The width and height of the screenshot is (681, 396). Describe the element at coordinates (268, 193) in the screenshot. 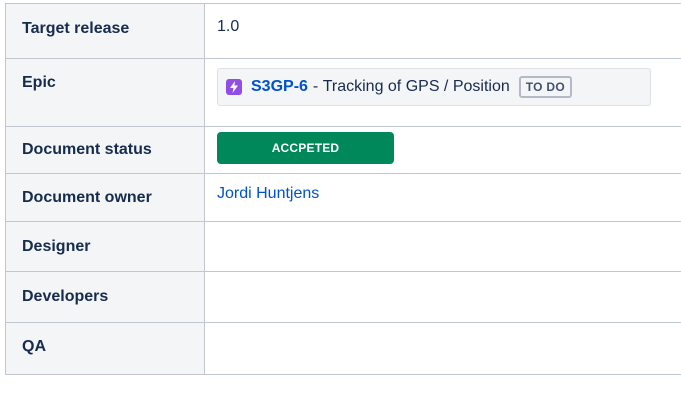

I see `document-owner-link: Jordi Huntjens` at that location.